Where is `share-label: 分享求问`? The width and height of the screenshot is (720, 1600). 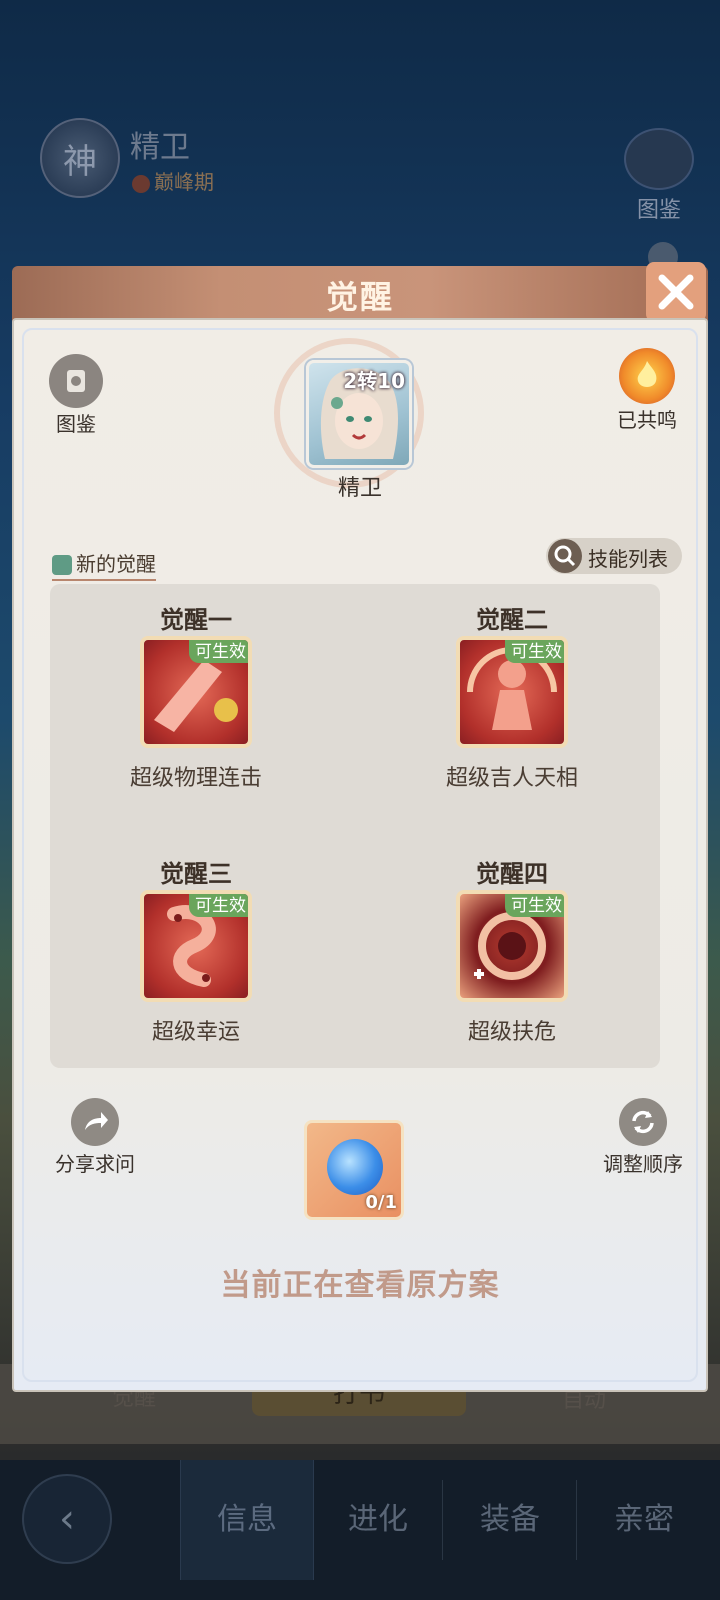
share-label: 分享求问 is located at coordinates (95, 1164).